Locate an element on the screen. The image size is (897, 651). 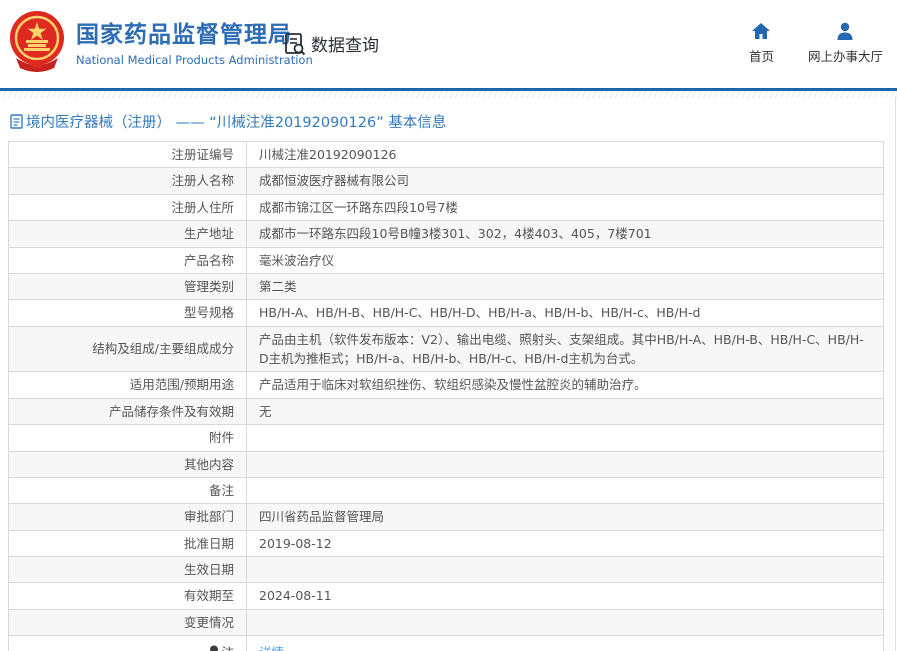
row-value: 四川省药品监督管理局 is located at coordinates (565, 517).